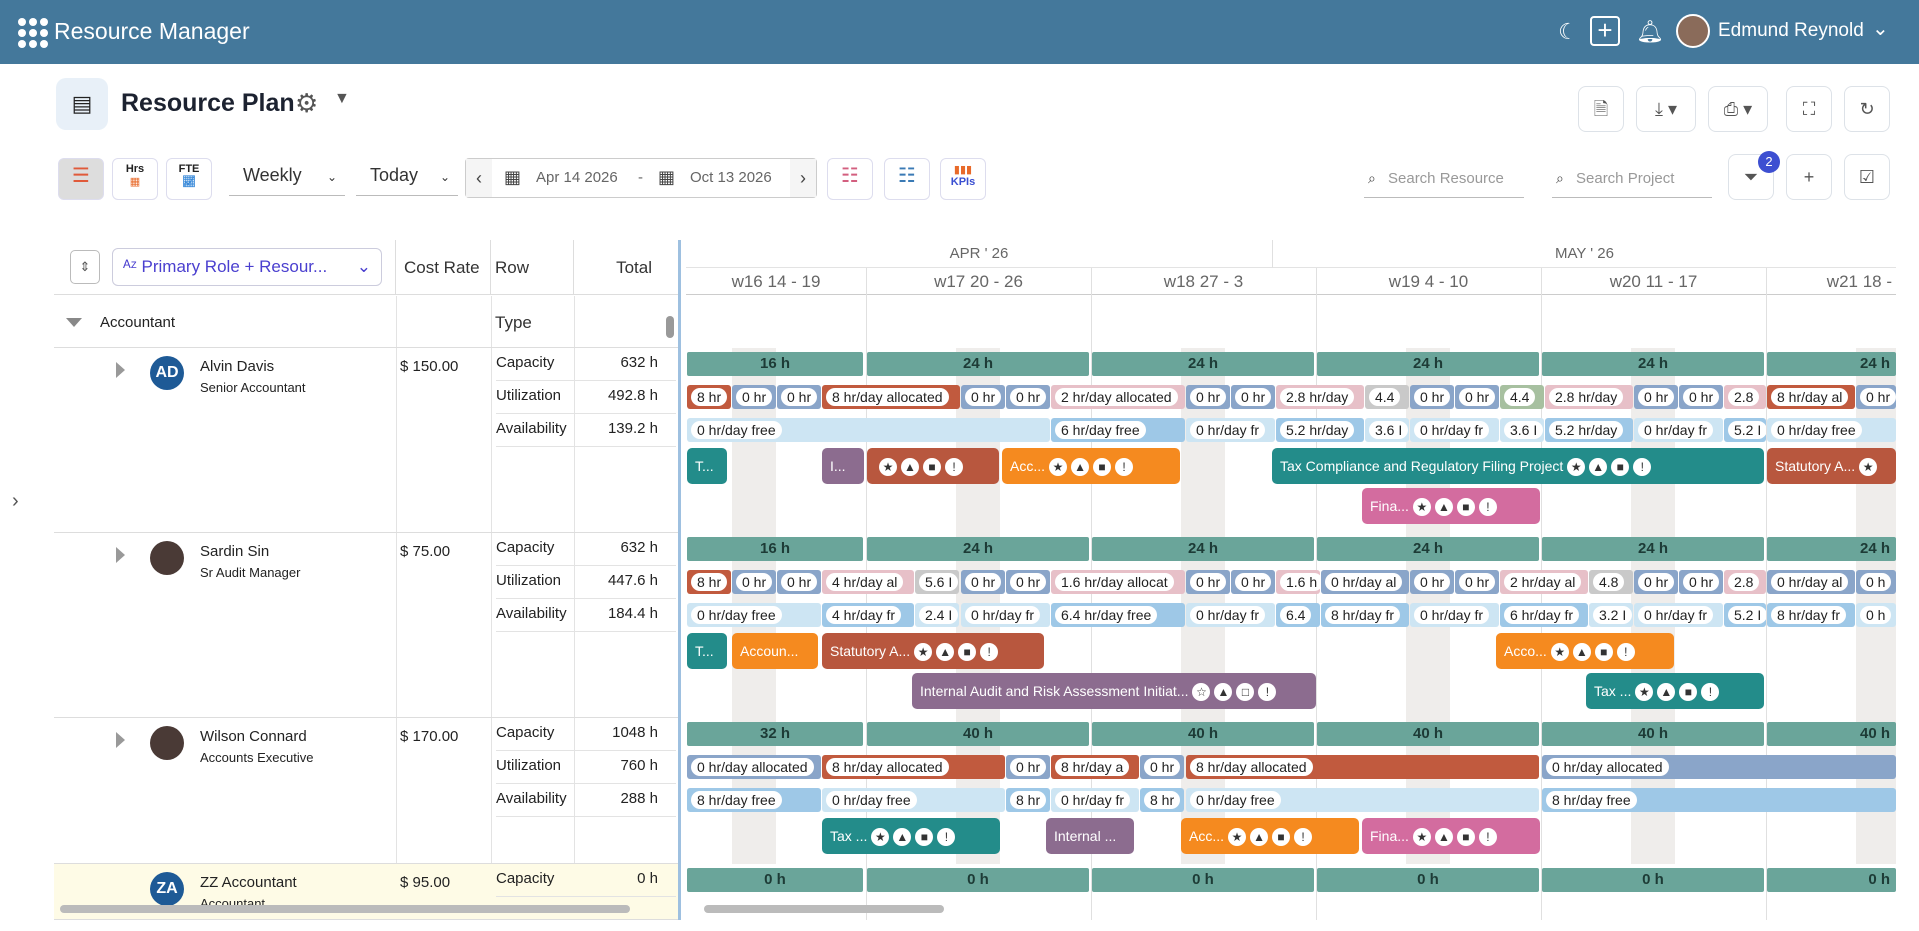 The height and width of the screenshot is (931, 1919). Describe the element at coordinates (586, 430) in the screenshot. I see `row-type-availability: Availability 139.2 h` at that location.